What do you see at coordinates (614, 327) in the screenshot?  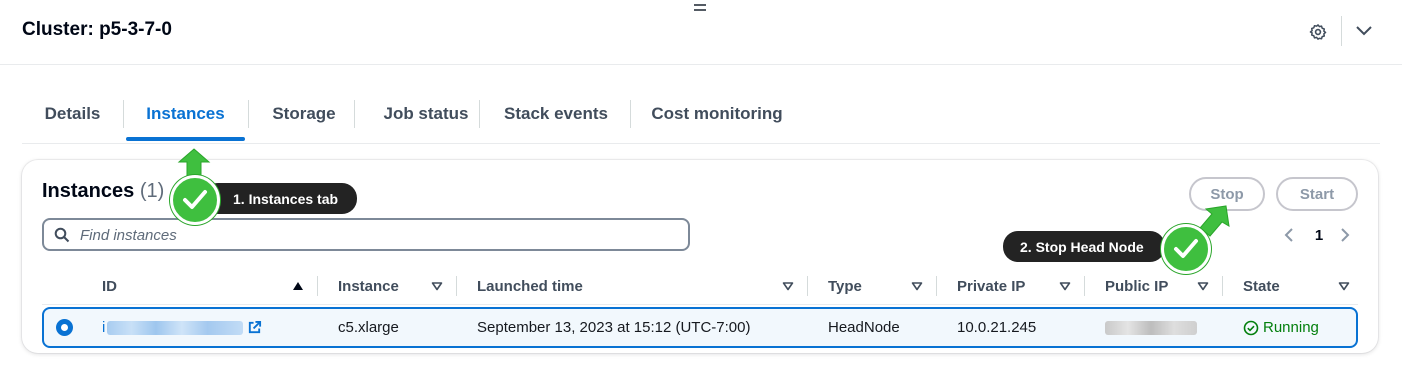 I see `launched-time-cell: September 13, 2023 at 15:12 (UTC-7:00)` at bounding box center [614, 327].